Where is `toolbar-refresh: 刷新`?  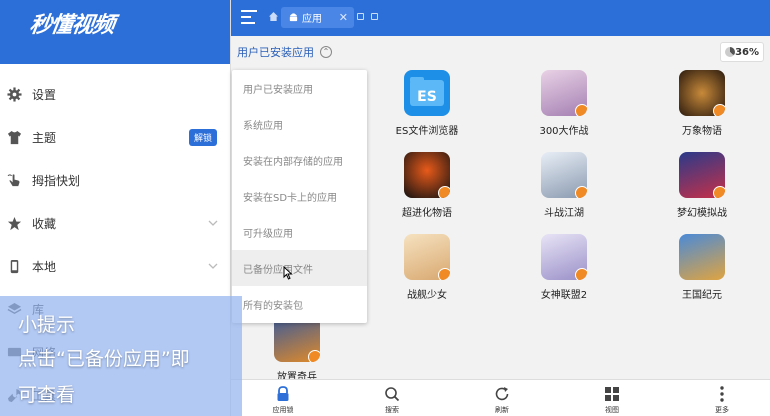 toolbar-refresh: 刷新 is located at coordinates (502, 400).